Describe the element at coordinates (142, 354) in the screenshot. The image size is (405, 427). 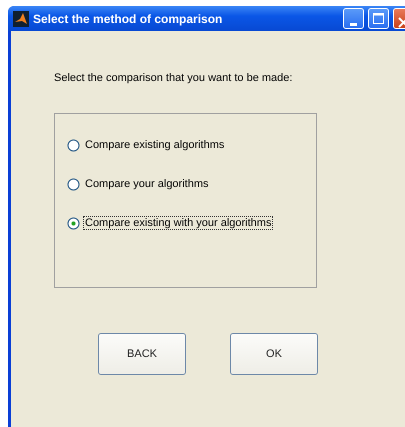
I see `back-button: BACK` at that location.